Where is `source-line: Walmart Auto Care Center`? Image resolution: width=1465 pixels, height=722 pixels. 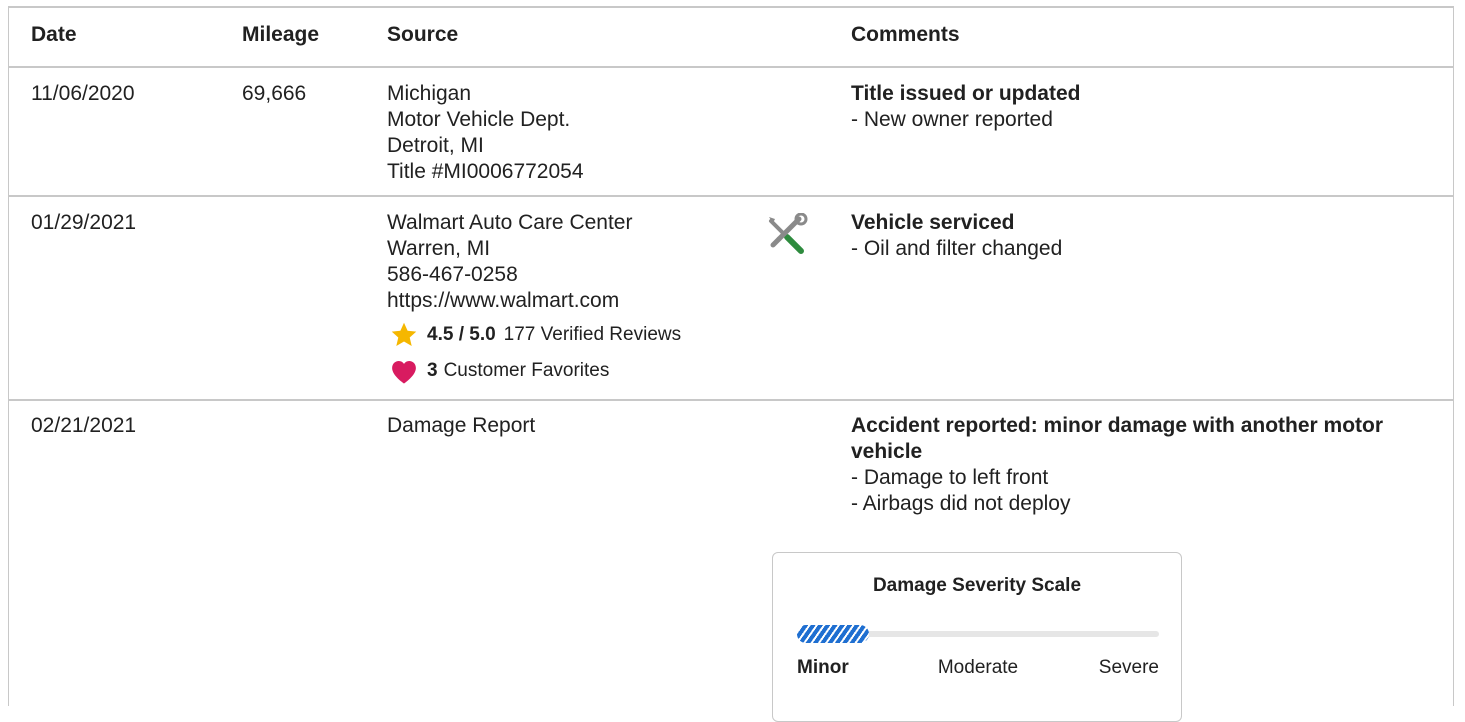
source-line: Walmart Auto Care Center is located at coordinates (510, 222).